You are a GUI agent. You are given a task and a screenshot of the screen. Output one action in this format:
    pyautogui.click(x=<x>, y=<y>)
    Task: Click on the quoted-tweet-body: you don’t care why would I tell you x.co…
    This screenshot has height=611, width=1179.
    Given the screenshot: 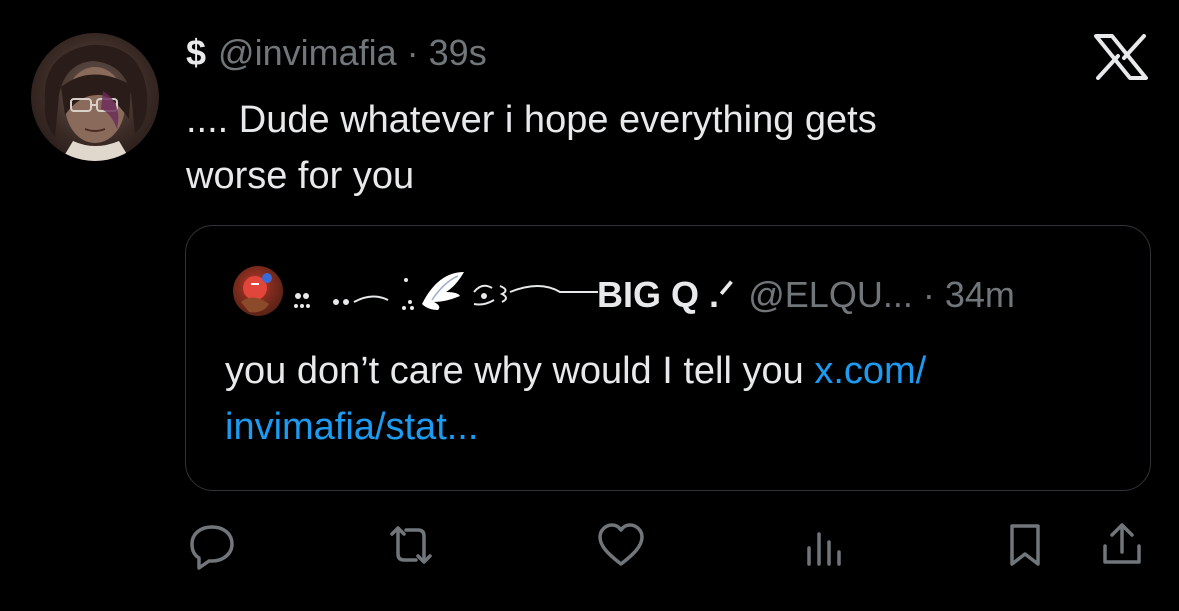 What is the action you would take?
    pyautogui.click(x=675, y=399)
    